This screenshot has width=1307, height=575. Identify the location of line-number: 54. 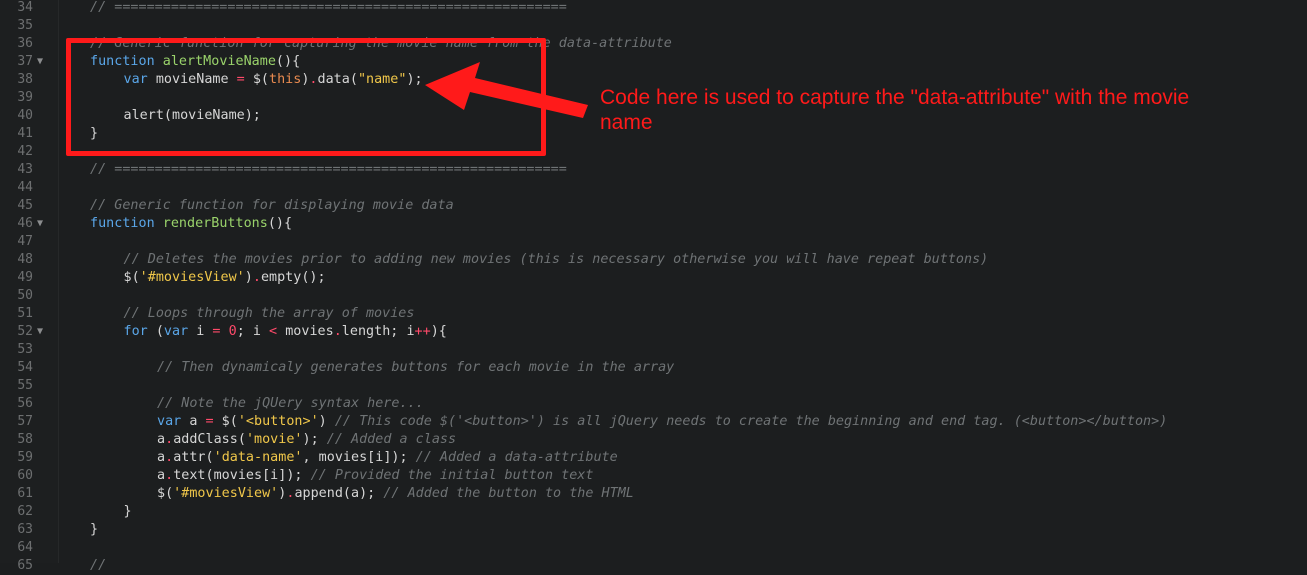
(25, 367).